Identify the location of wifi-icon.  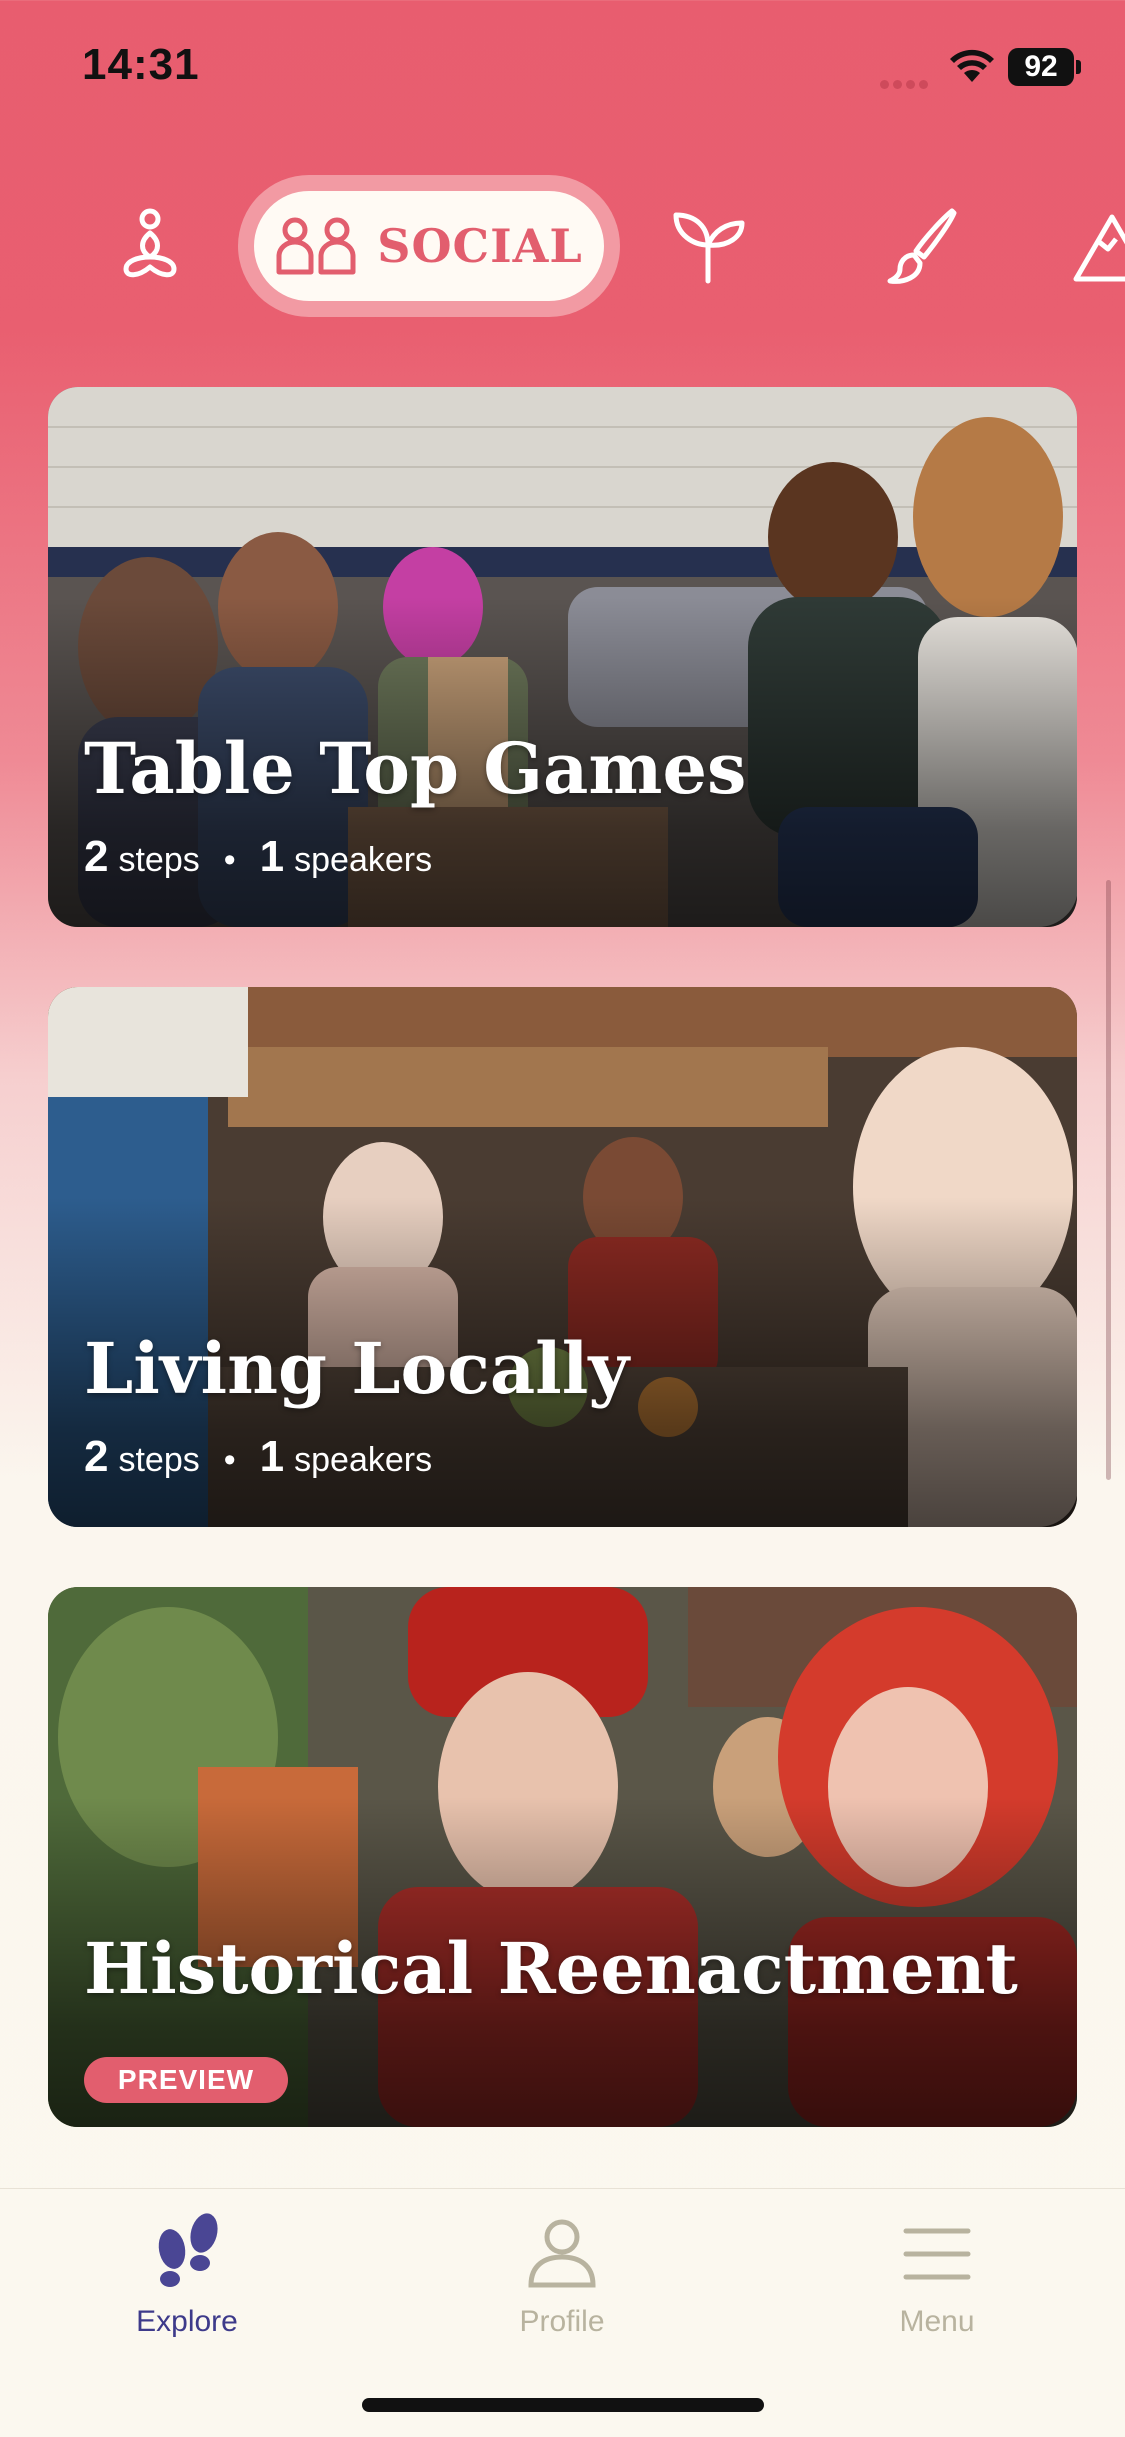
(972, 65).